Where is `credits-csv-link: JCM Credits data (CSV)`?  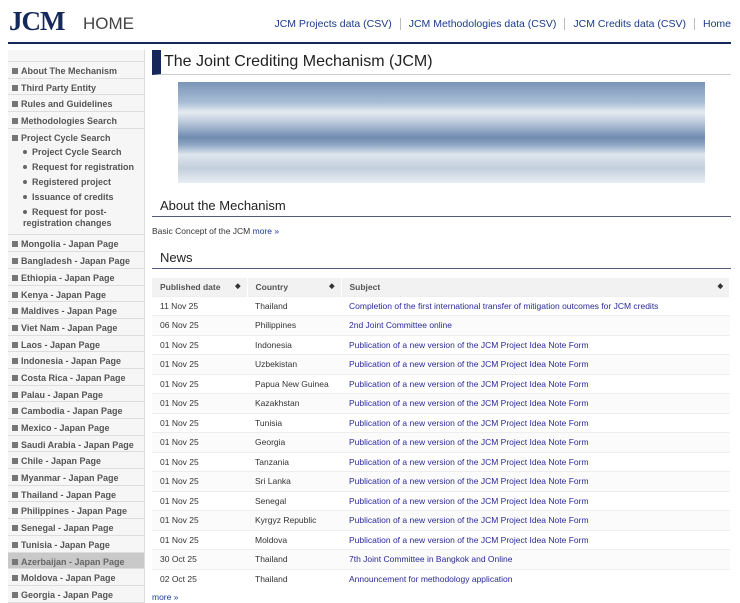
credits-csv-link: JCM Credits data (CSV) is located at coordinates (629, 24).